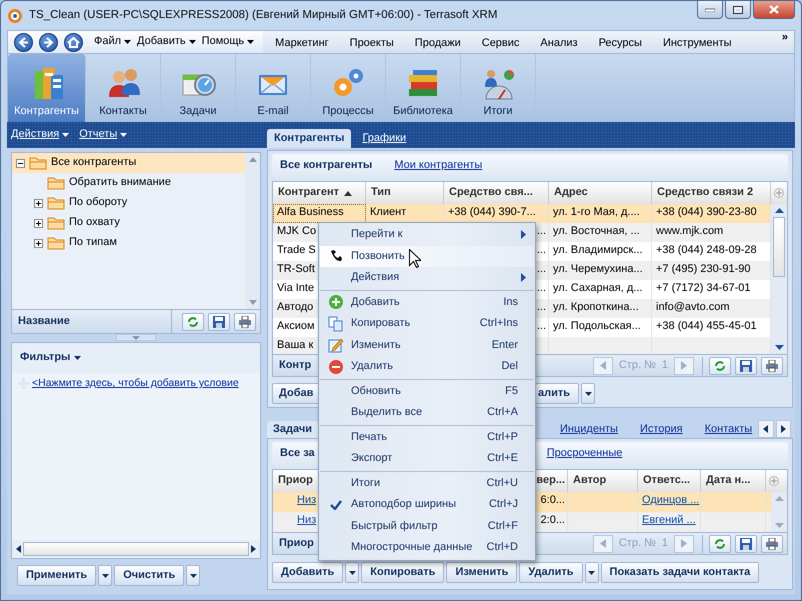 Image resolution: width=802 pixels, height=601 pixels. I want to click on tree-item: По типам, so click(128, 243).